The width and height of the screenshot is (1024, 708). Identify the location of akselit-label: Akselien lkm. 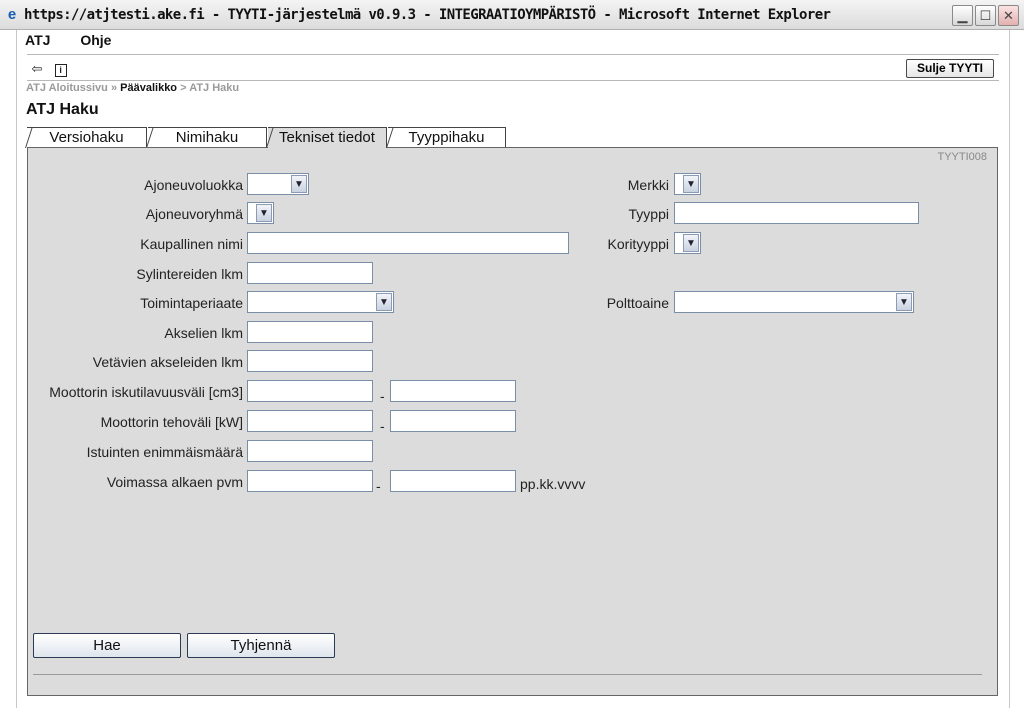
(203, 333).